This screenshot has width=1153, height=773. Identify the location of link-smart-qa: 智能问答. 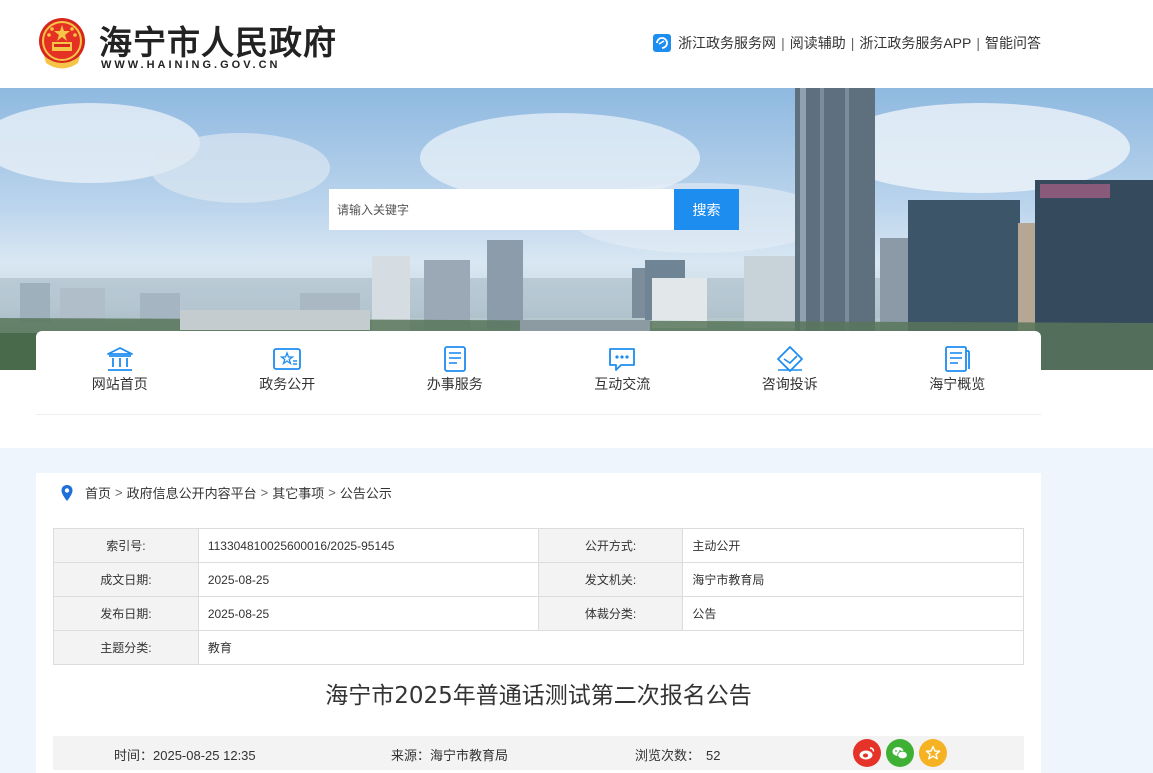
(1013, 43).